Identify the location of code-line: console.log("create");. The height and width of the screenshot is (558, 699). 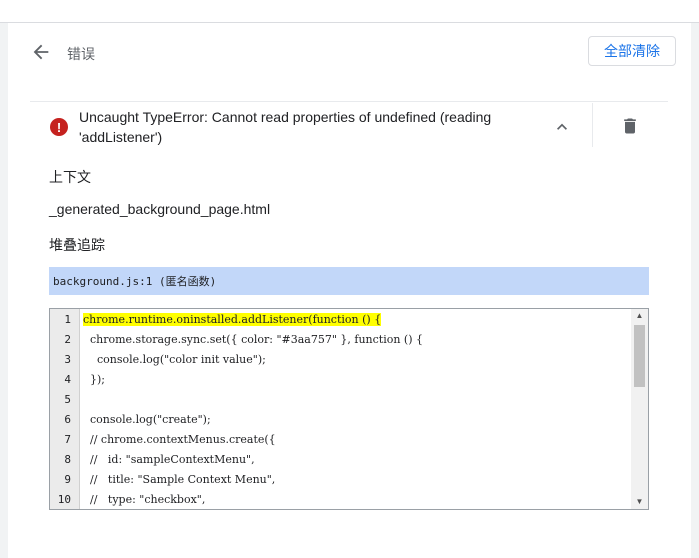
(147, 420).